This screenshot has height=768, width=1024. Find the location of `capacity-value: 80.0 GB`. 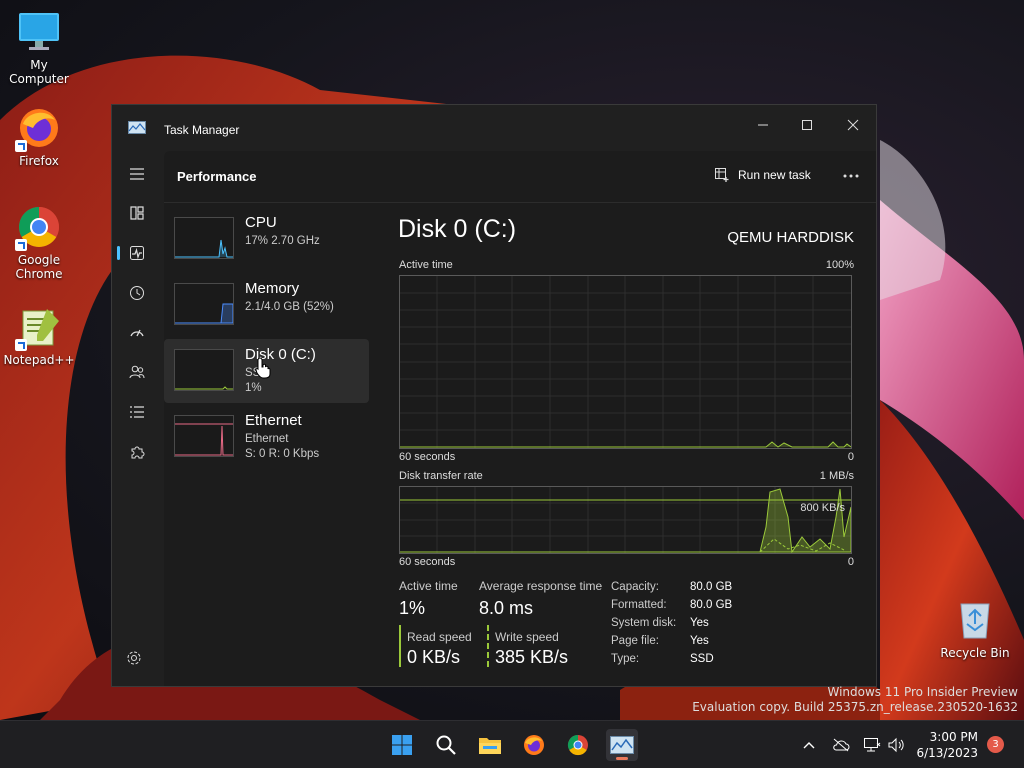

capacity-value: 80.0 GB is located at coordinates (711, 587).